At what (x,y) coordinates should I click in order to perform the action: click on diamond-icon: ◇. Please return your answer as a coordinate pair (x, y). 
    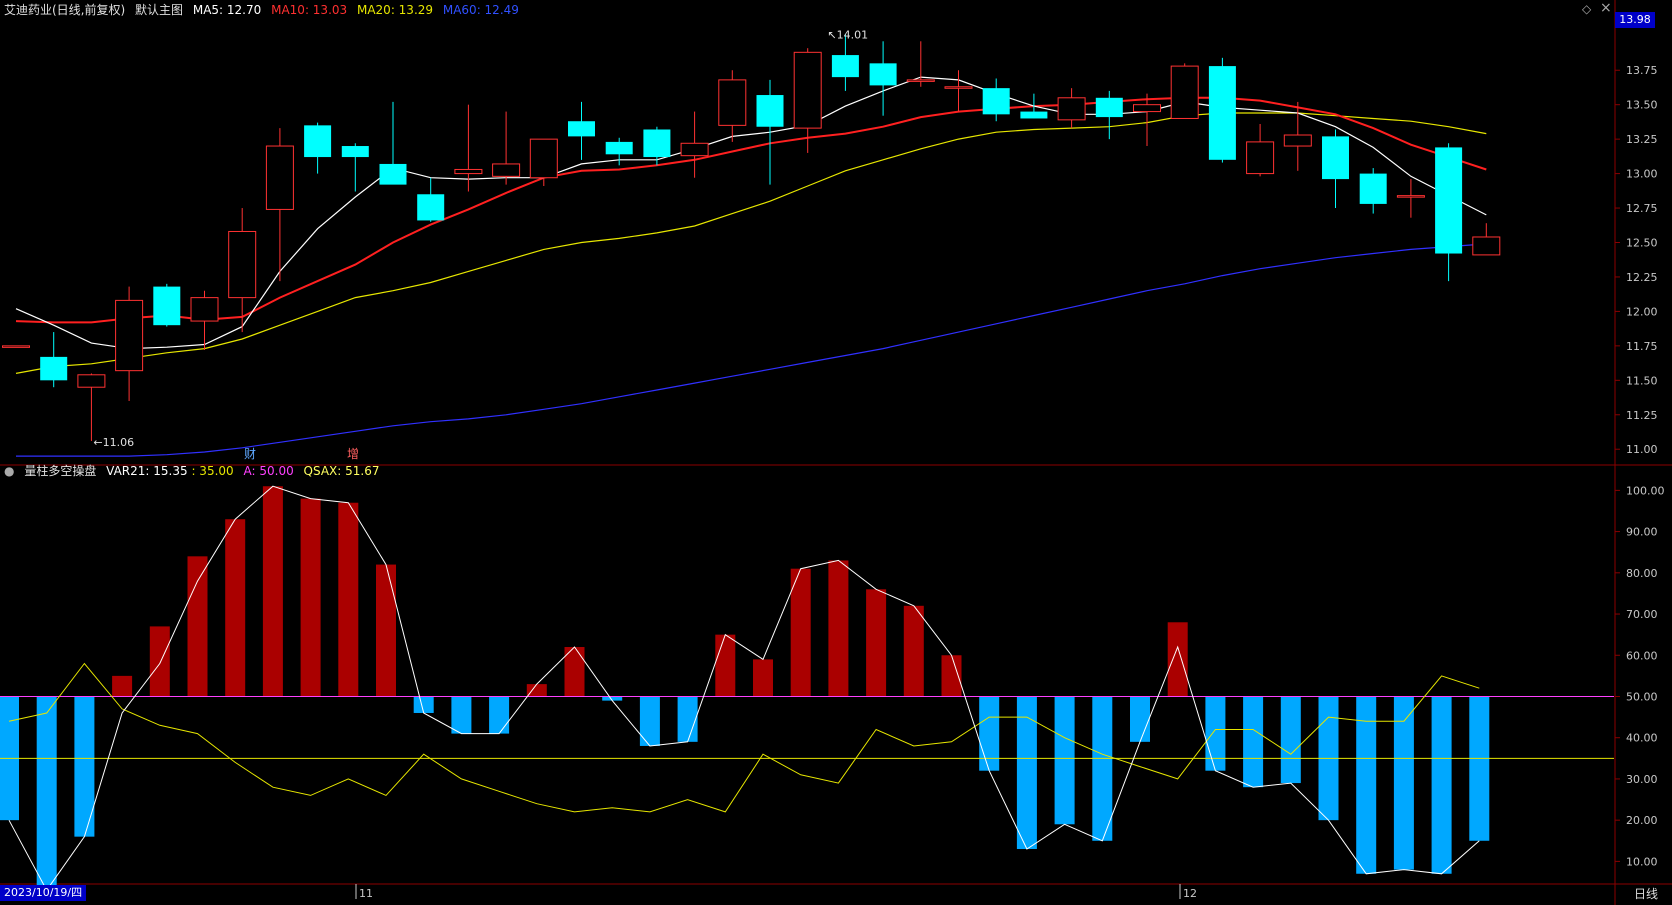
    Looking at the image, I should click on (1586, 9).